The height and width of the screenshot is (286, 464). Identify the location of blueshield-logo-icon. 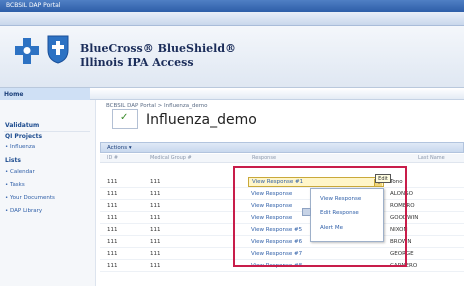
(58, 49).